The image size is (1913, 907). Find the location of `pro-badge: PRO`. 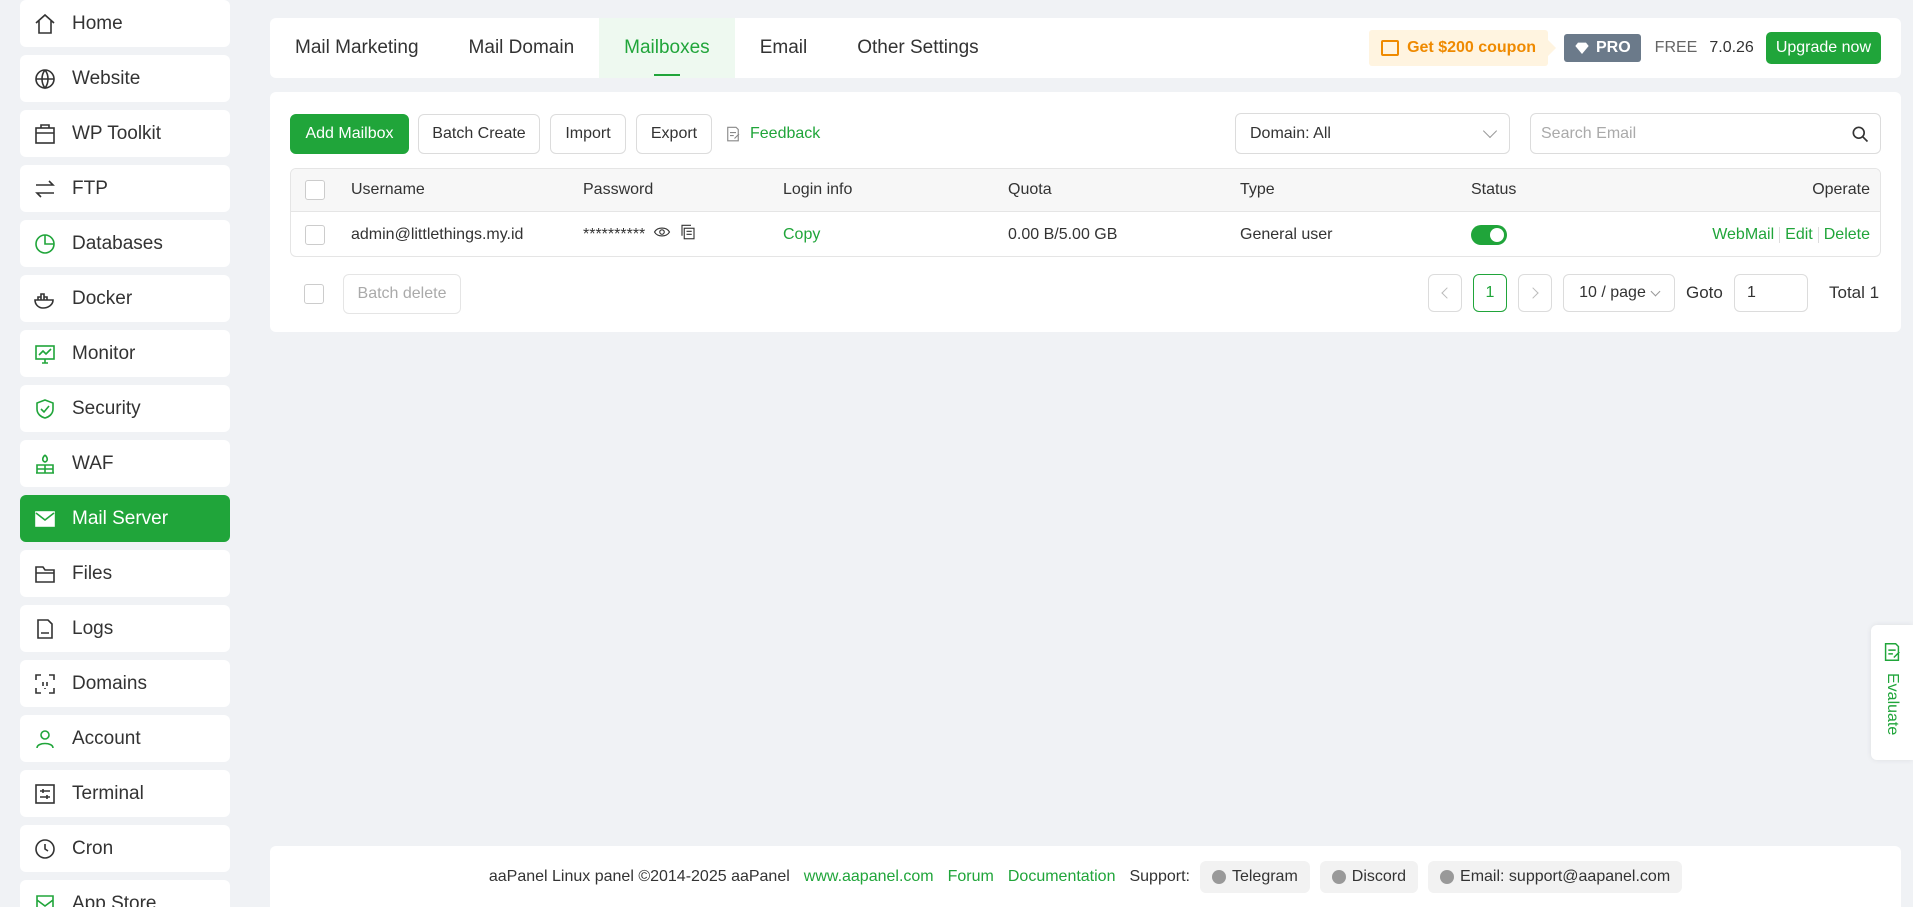

pro-badge: PRO is located at coordinates (1602, 48).